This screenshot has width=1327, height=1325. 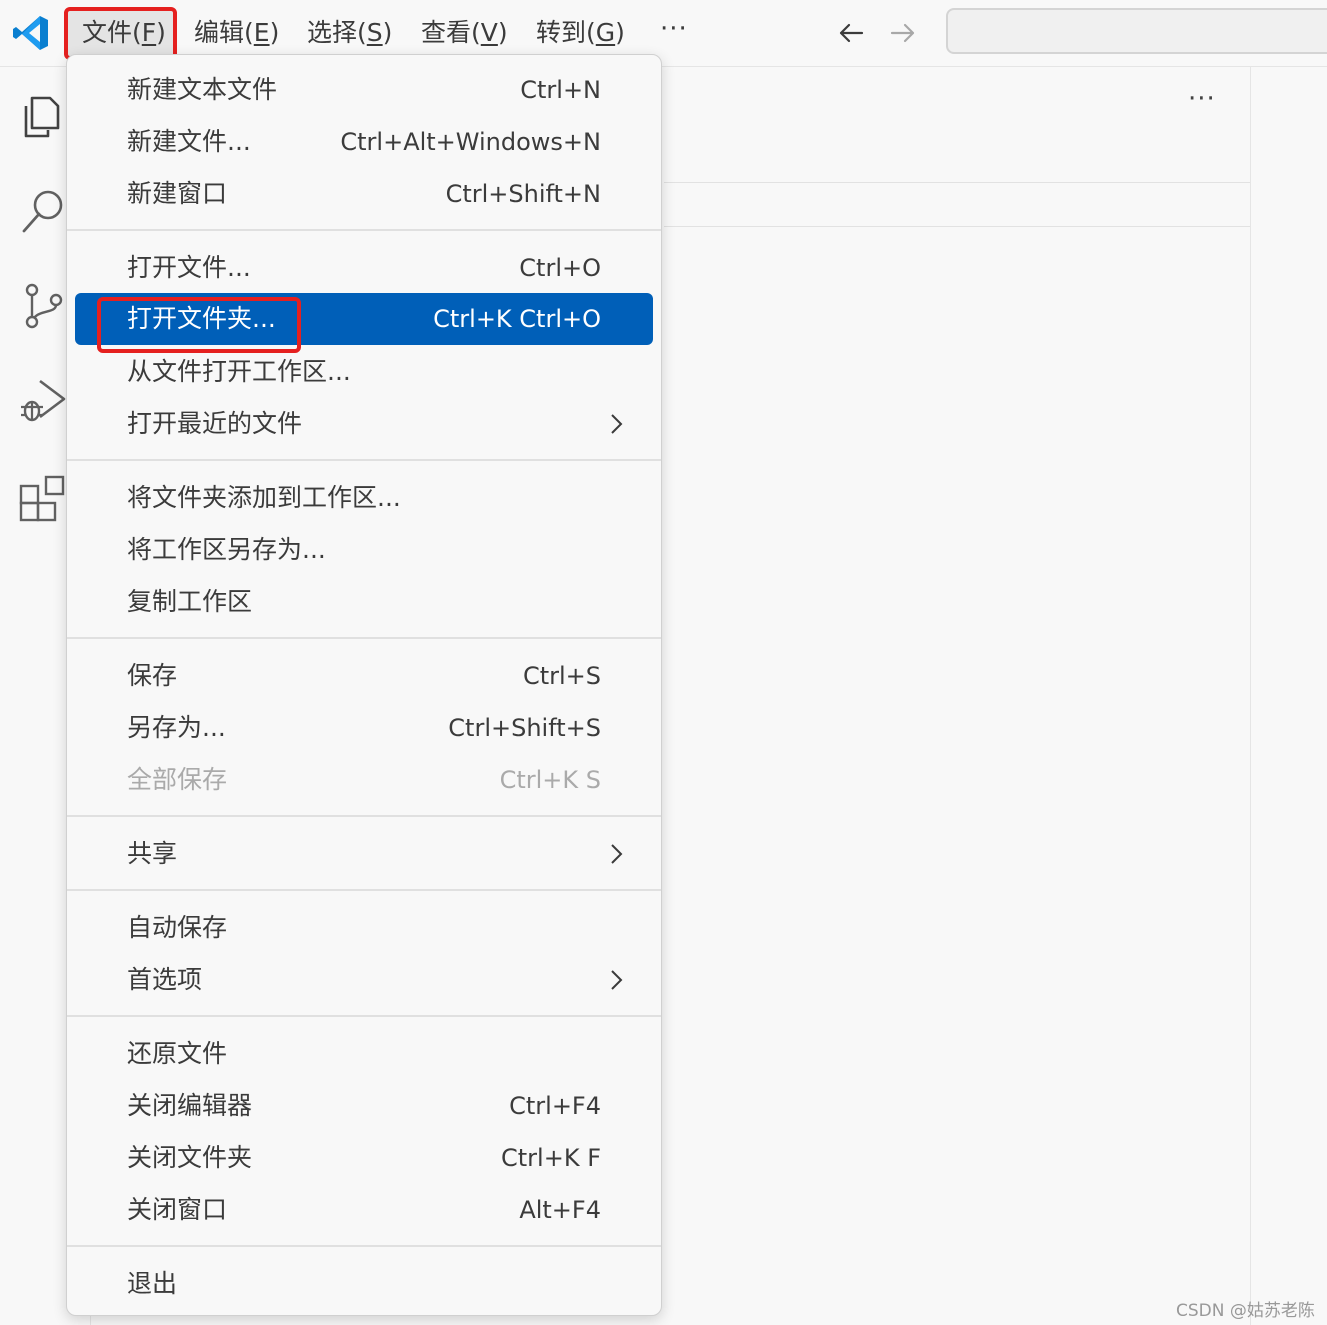 What do you see at coordinates (851, 33) in the screenshot?
I see `back-arrow-icon` at bounding box center [851, 33].